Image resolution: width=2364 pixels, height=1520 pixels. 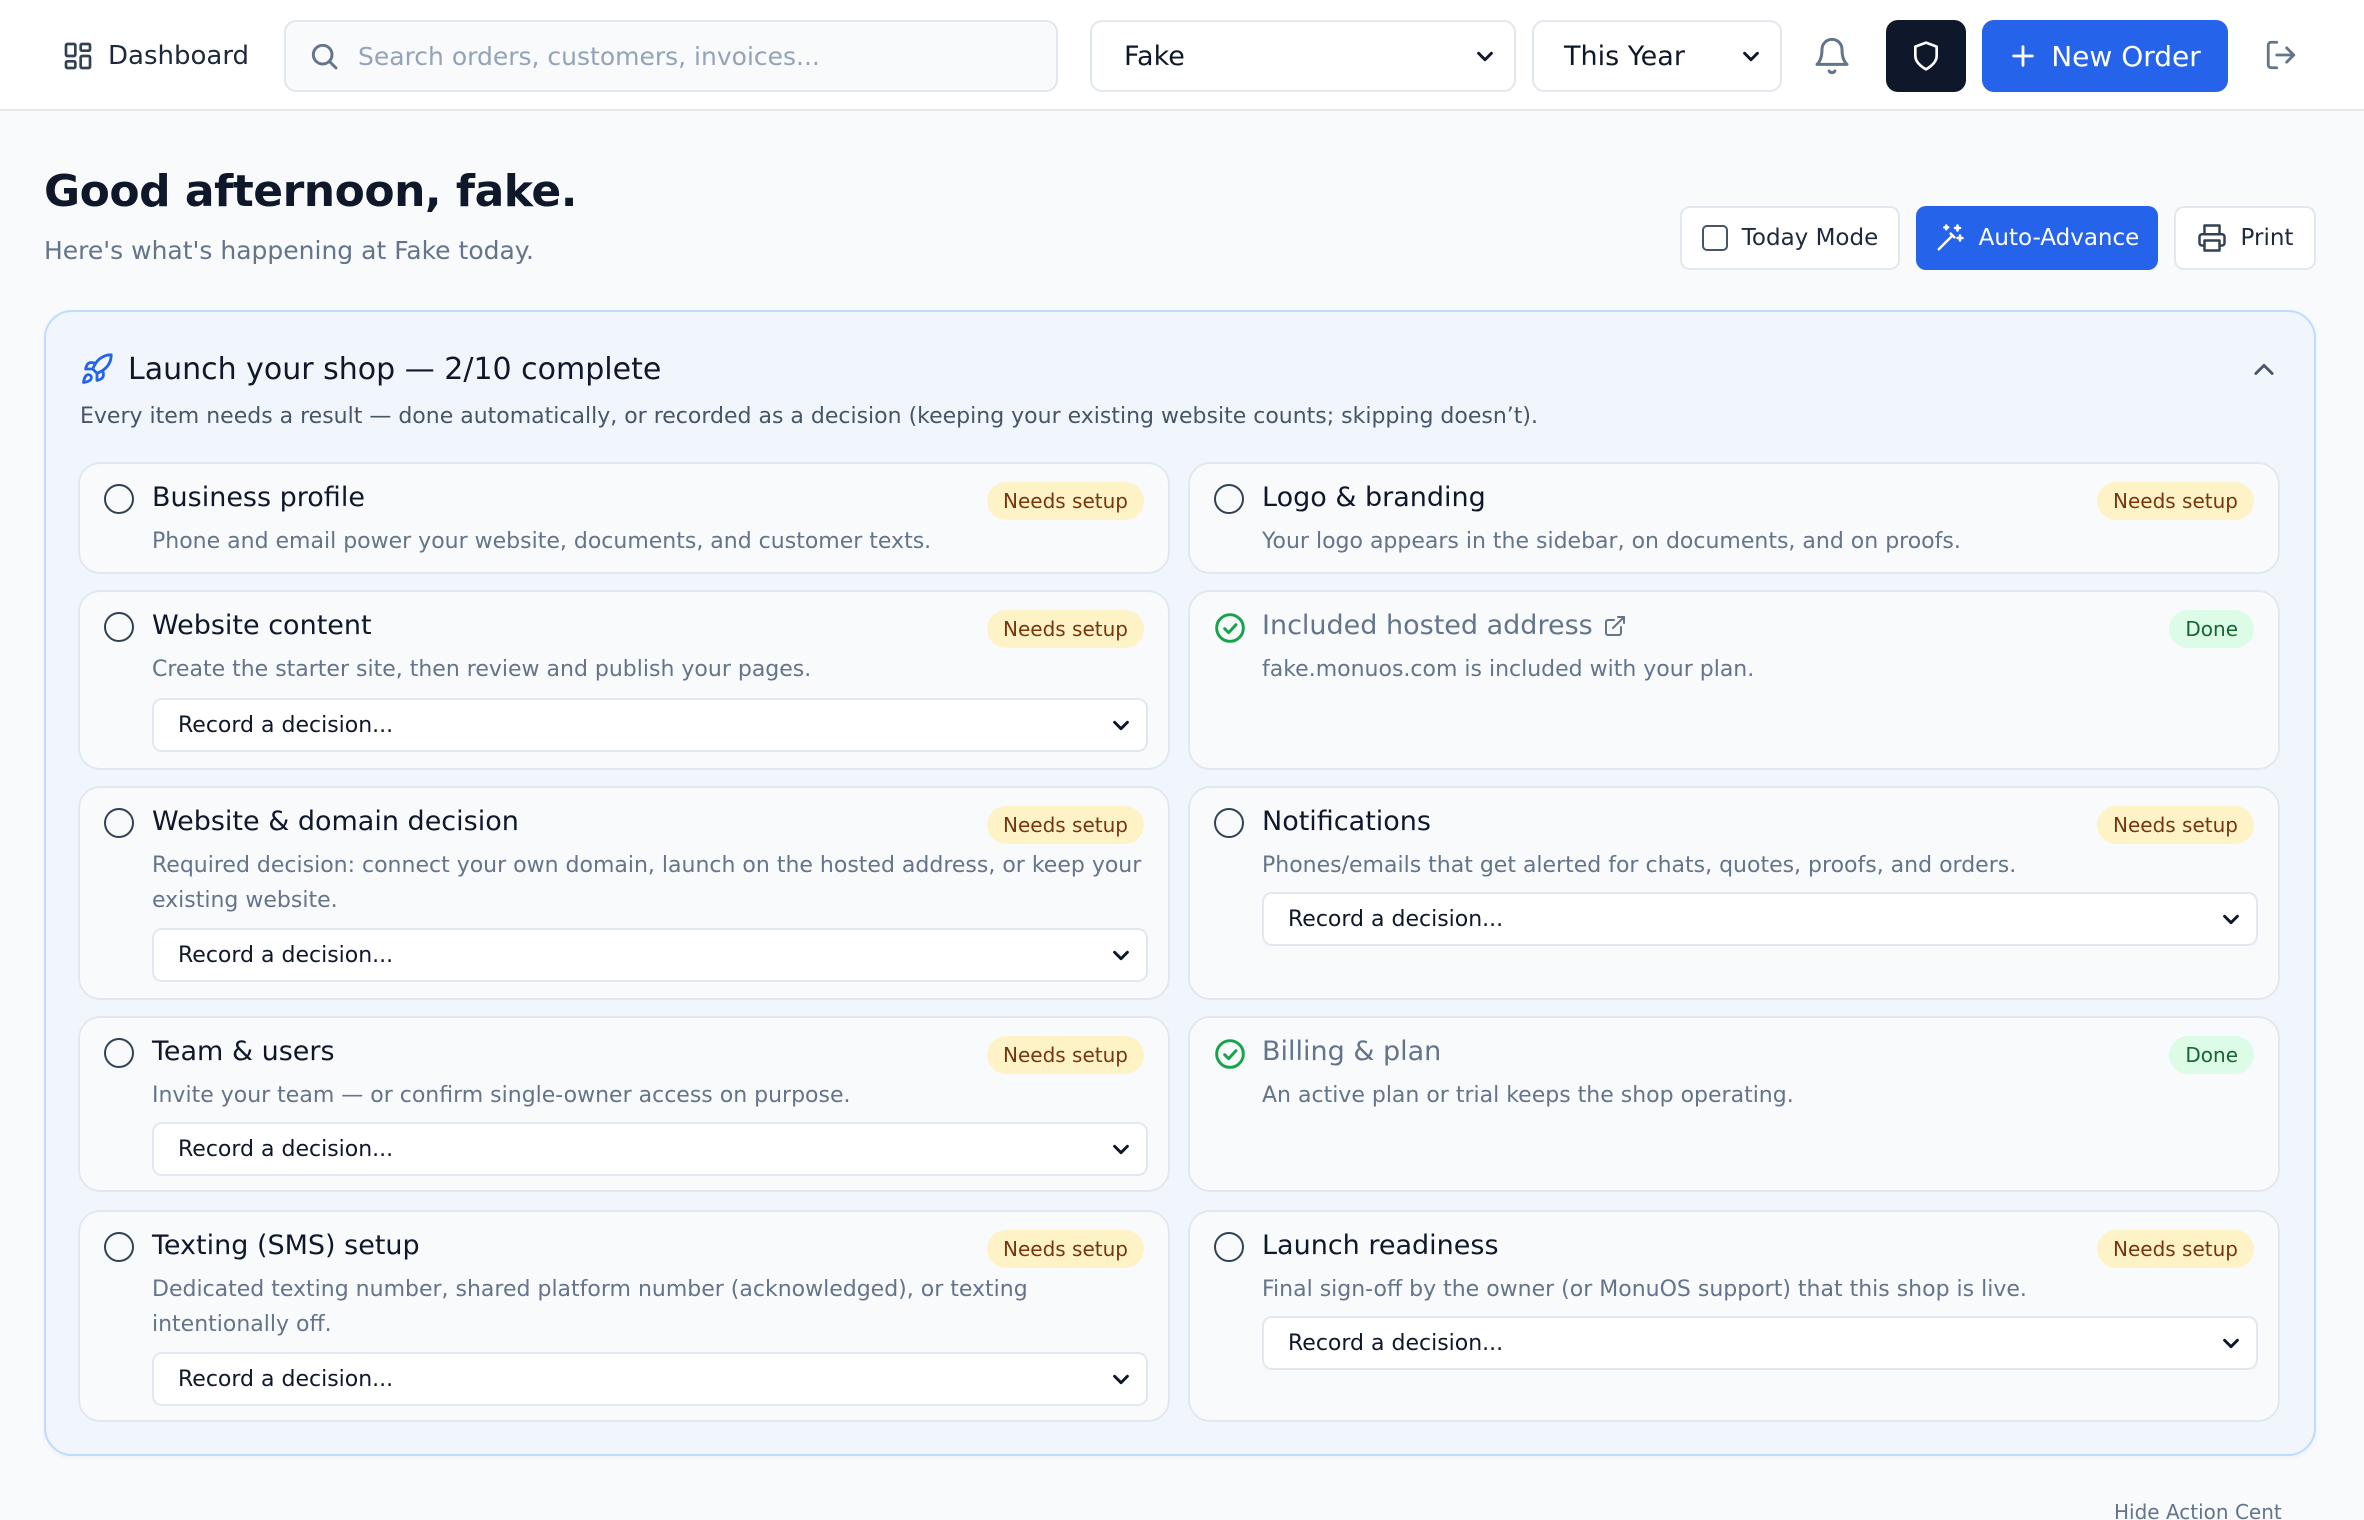 What do you see at coordinates (1374, 497) in the screenshot?
I see `item-title: Logo & branding` at bounding box center [1374, 497].